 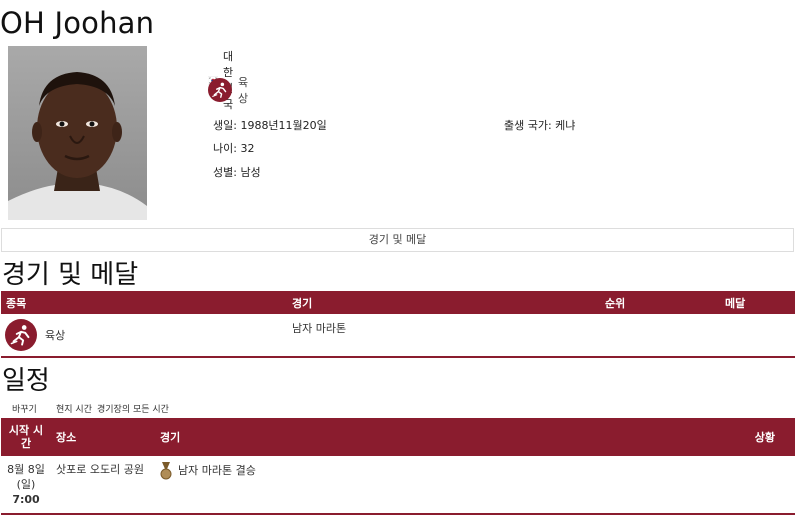 What do you see at coordinates (660, 335) in the screenshot?
I see `rank-cell` at bounding box center [660, 335].